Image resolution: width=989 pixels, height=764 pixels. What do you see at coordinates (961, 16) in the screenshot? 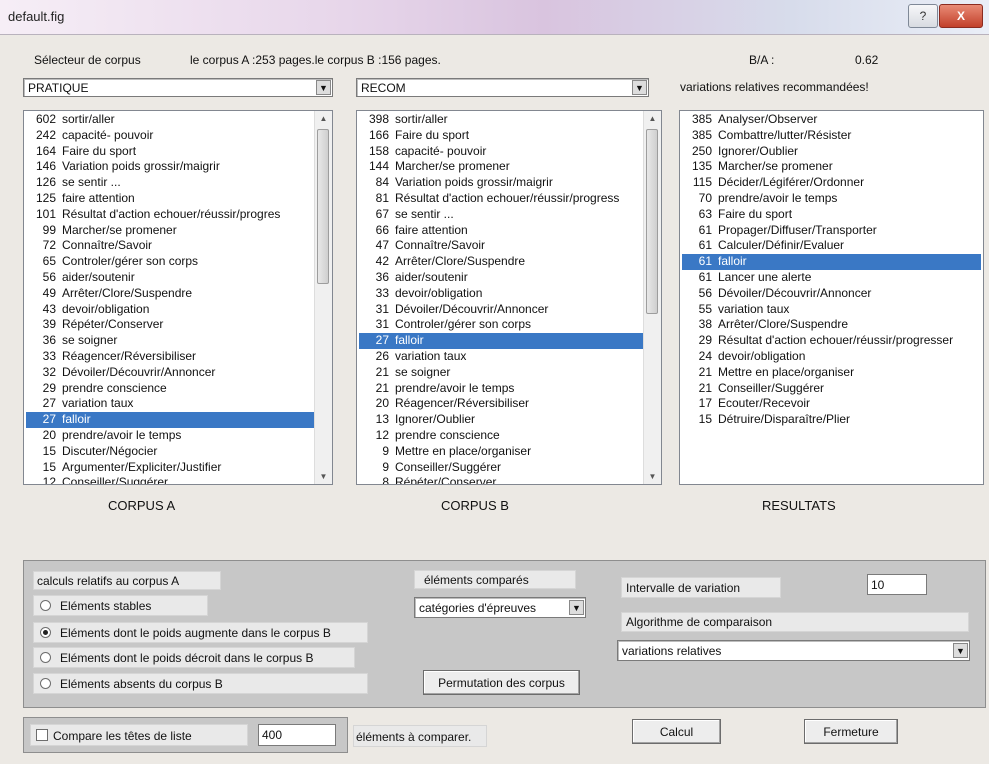
I see `close-button: X` at bounding box center [961, 16].